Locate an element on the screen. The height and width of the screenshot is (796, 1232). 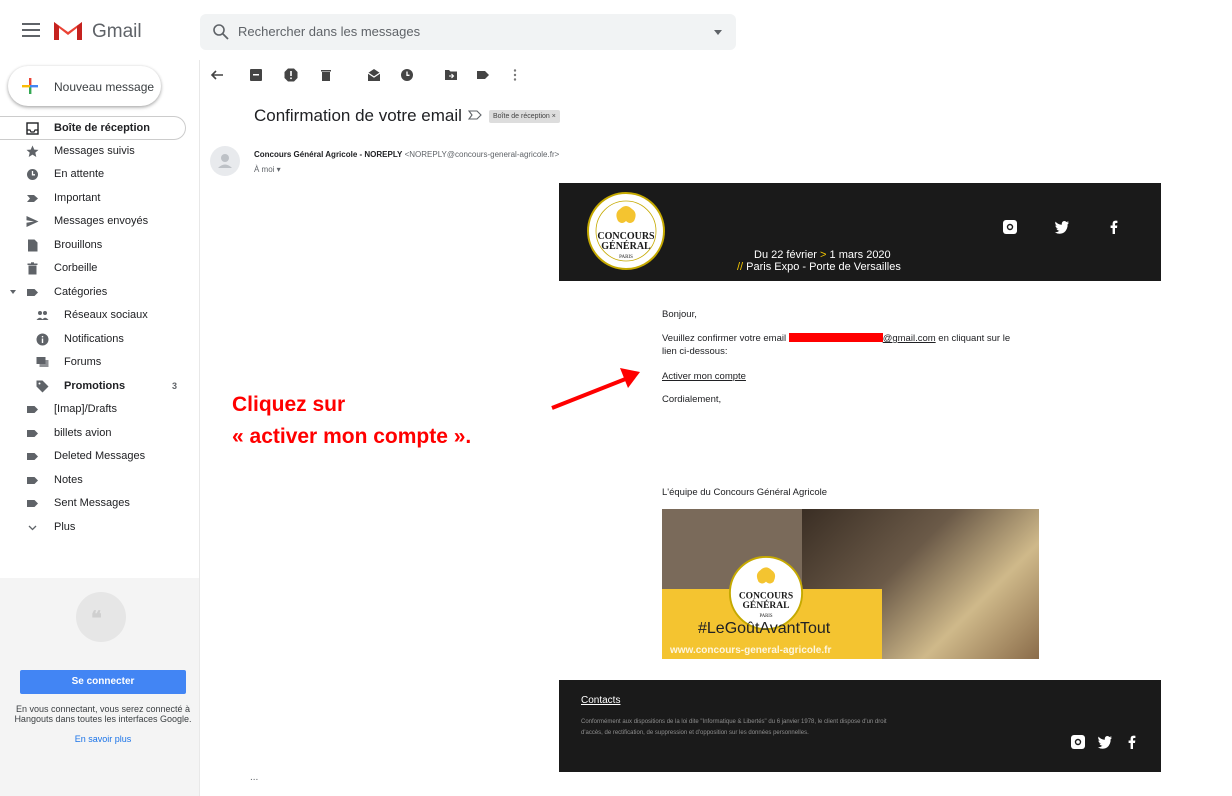
sidebar-item-label: Notifications is located at coordinates (94, 338).